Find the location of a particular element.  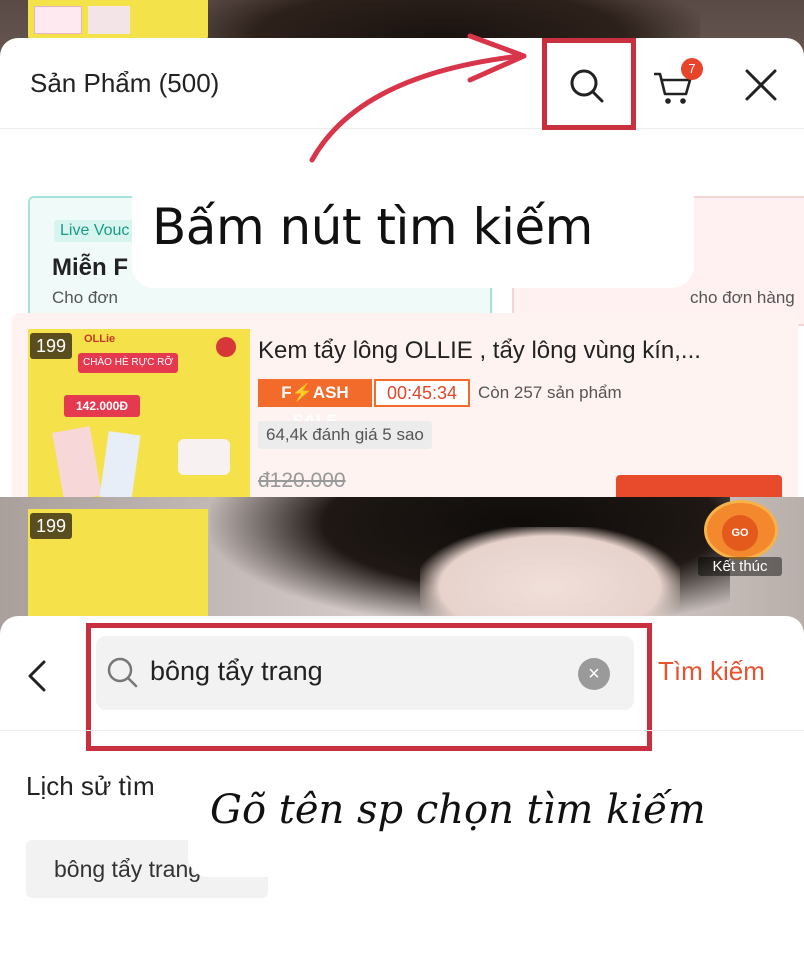

product-thumbnail-peek is located at coordinates (118, 20).